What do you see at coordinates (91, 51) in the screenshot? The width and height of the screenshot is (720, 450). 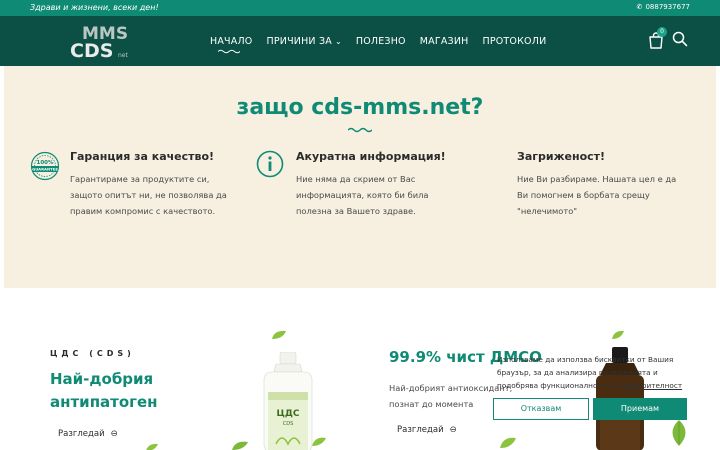 I see `logo-text-bottom: CDS` at bounding box center [91, 51].